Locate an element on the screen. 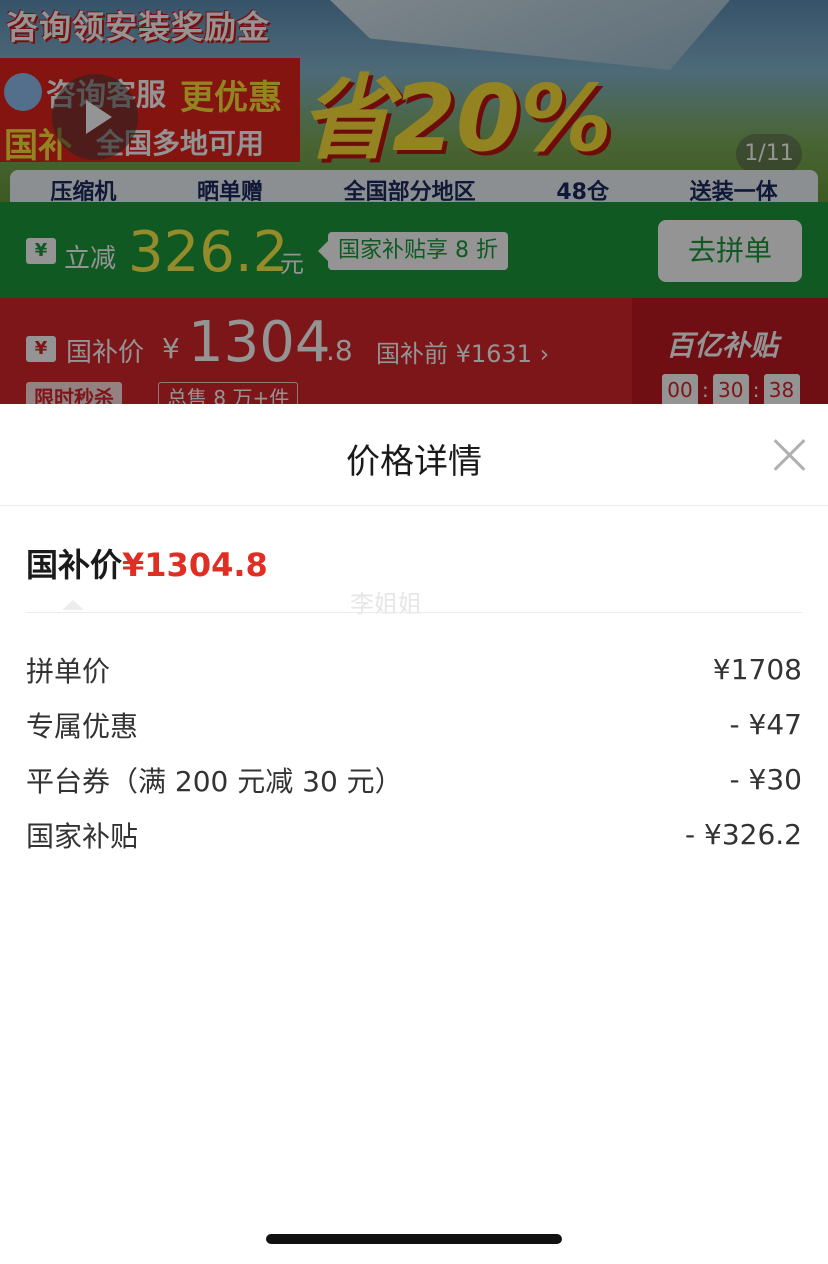 This screenshot has width=828, height=1264. price-row-group-price: 拼单价 ¥1708 is located at coordinates (414, 669).